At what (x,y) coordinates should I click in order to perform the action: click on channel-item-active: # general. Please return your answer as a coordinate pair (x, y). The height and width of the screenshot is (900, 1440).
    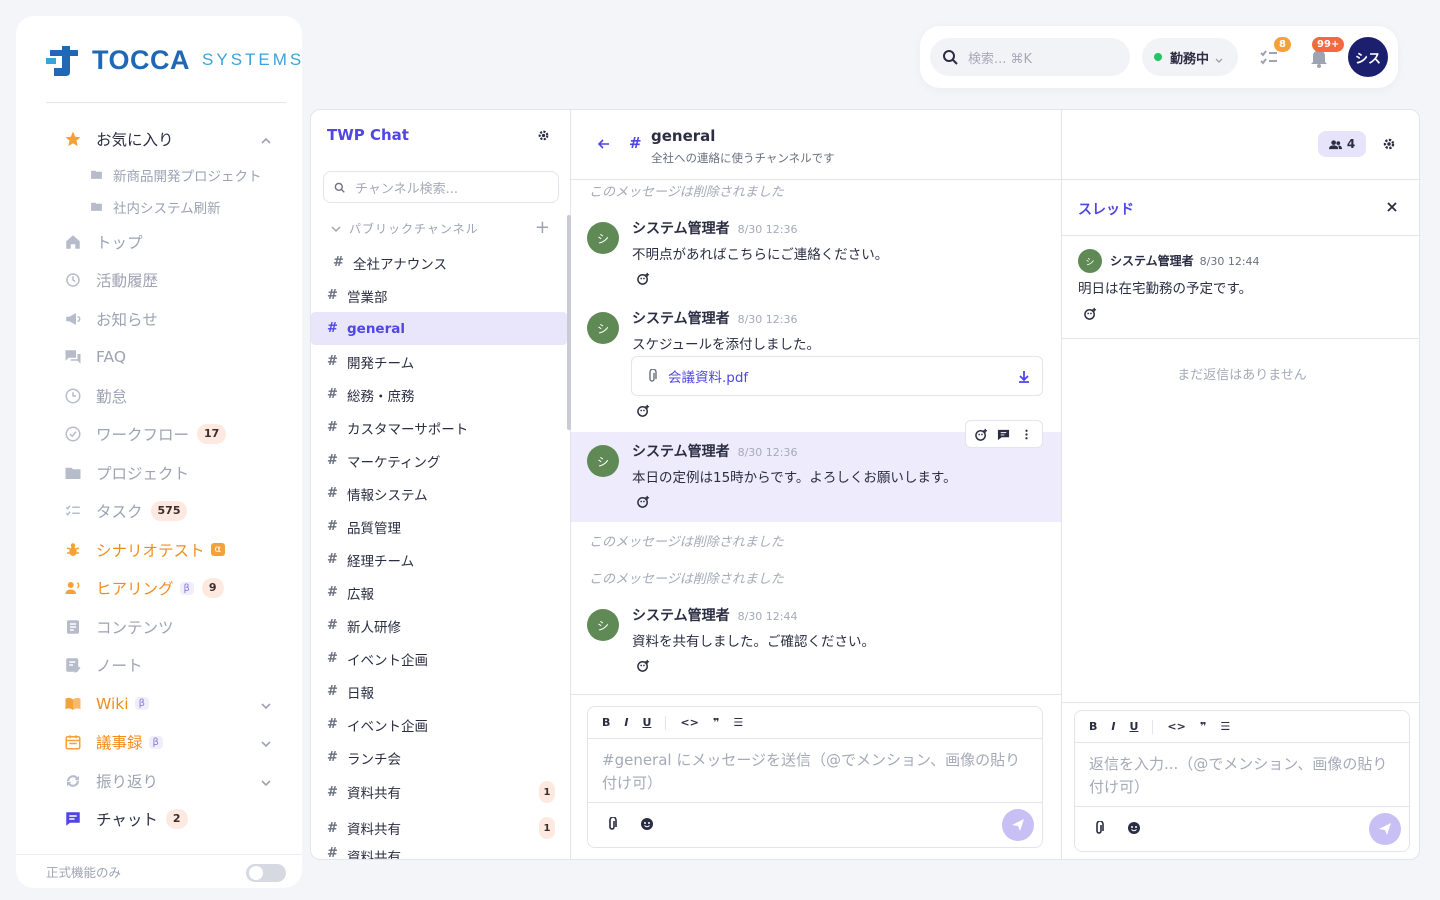
    Looking at the image, I should click on (439, 328).